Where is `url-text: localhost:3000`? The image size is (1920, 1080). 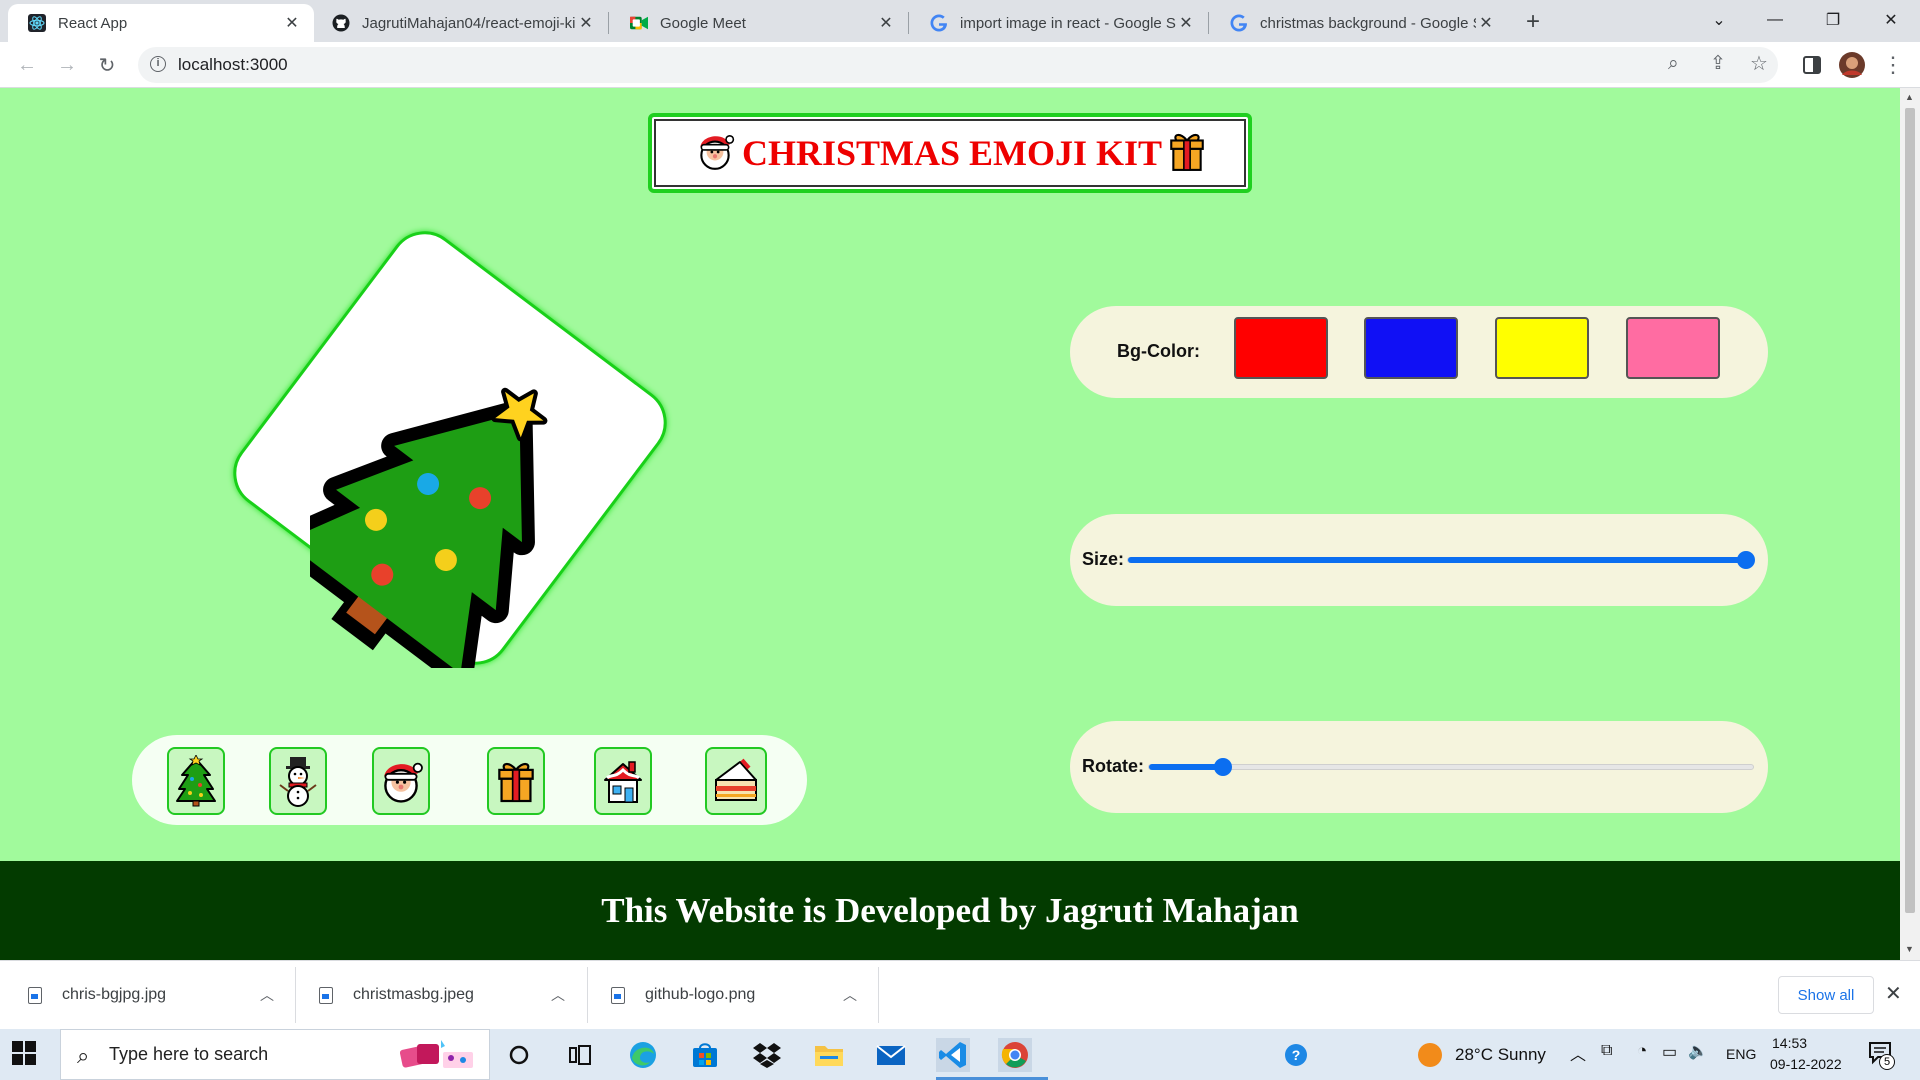
url-text: localhost:3000 is located at coordinates (233, 65).